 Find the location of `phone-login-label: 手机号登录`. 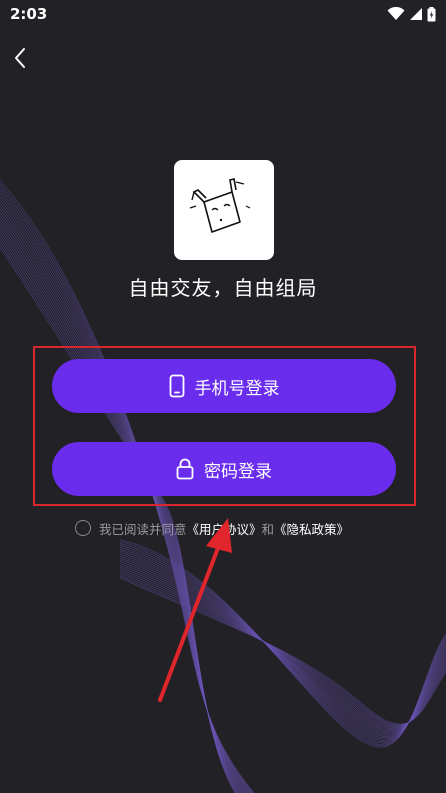

phone-login-label: 手机号登录 is located at coordinates (237, 388).